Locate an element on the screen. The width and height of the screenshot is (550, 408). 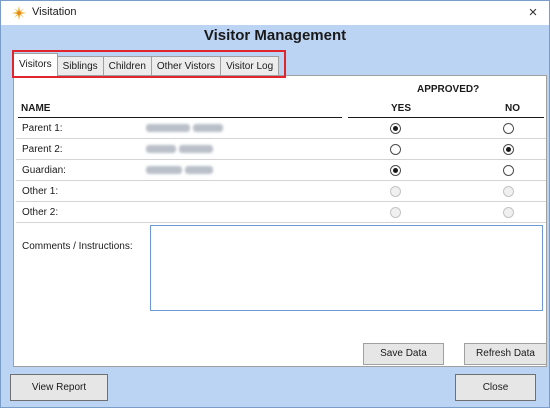
tab-visitor-log: Visitor Log is located at coordinates (250, 66).